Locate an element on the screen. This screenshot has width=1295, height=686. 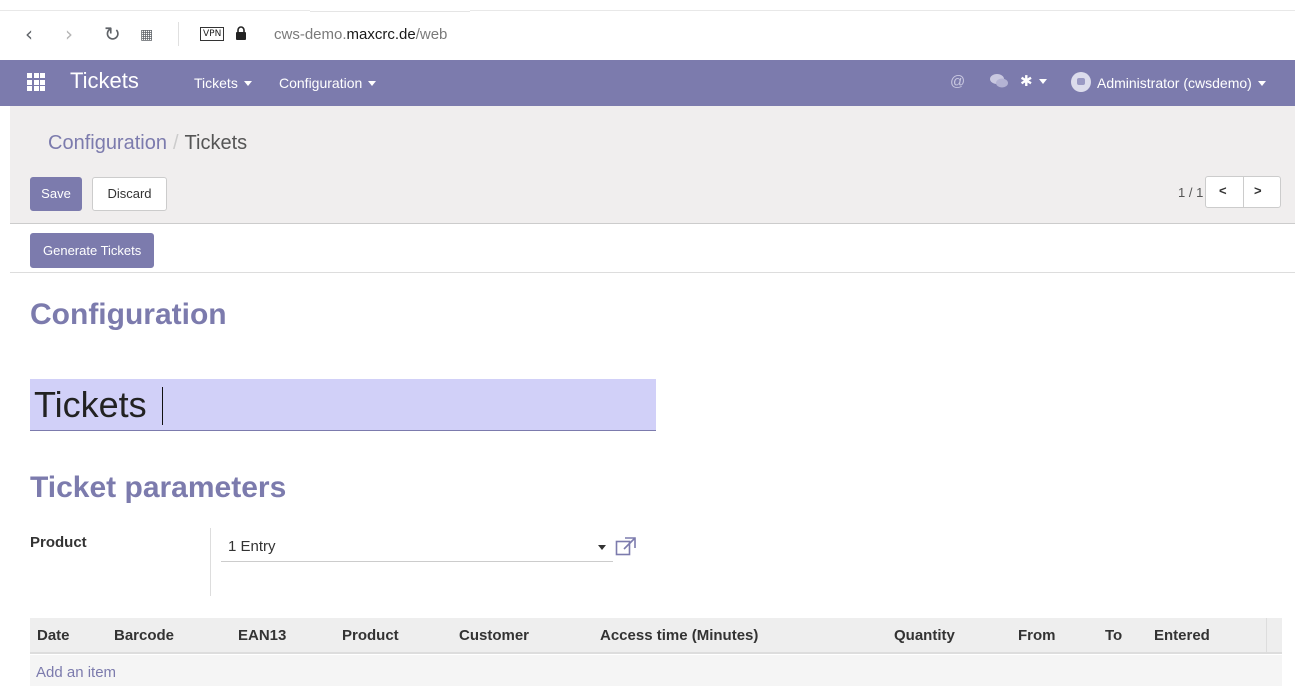
add-item-link: Add an item is located at coordinates (76, 672).